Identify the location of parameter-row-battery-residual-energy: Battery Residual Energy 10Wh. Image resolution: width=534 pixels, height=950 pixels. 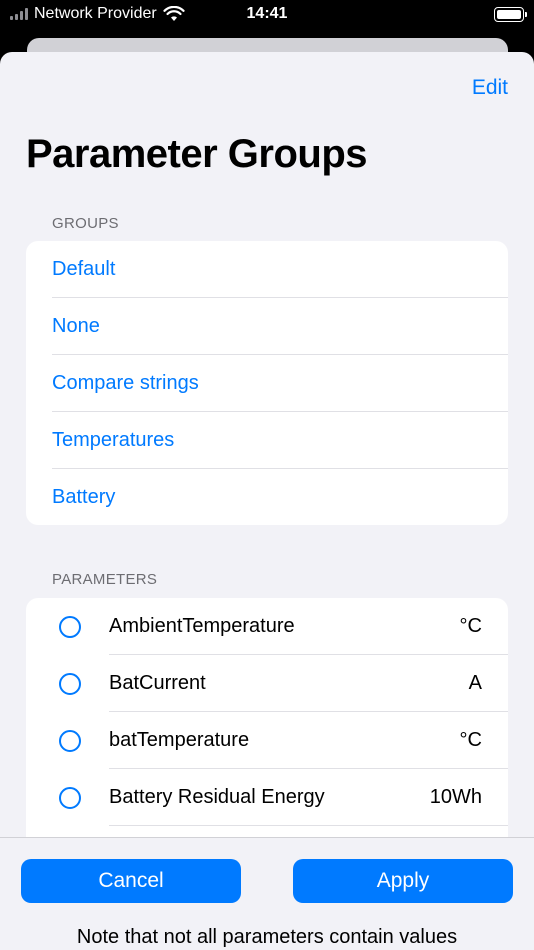
(267, 797).